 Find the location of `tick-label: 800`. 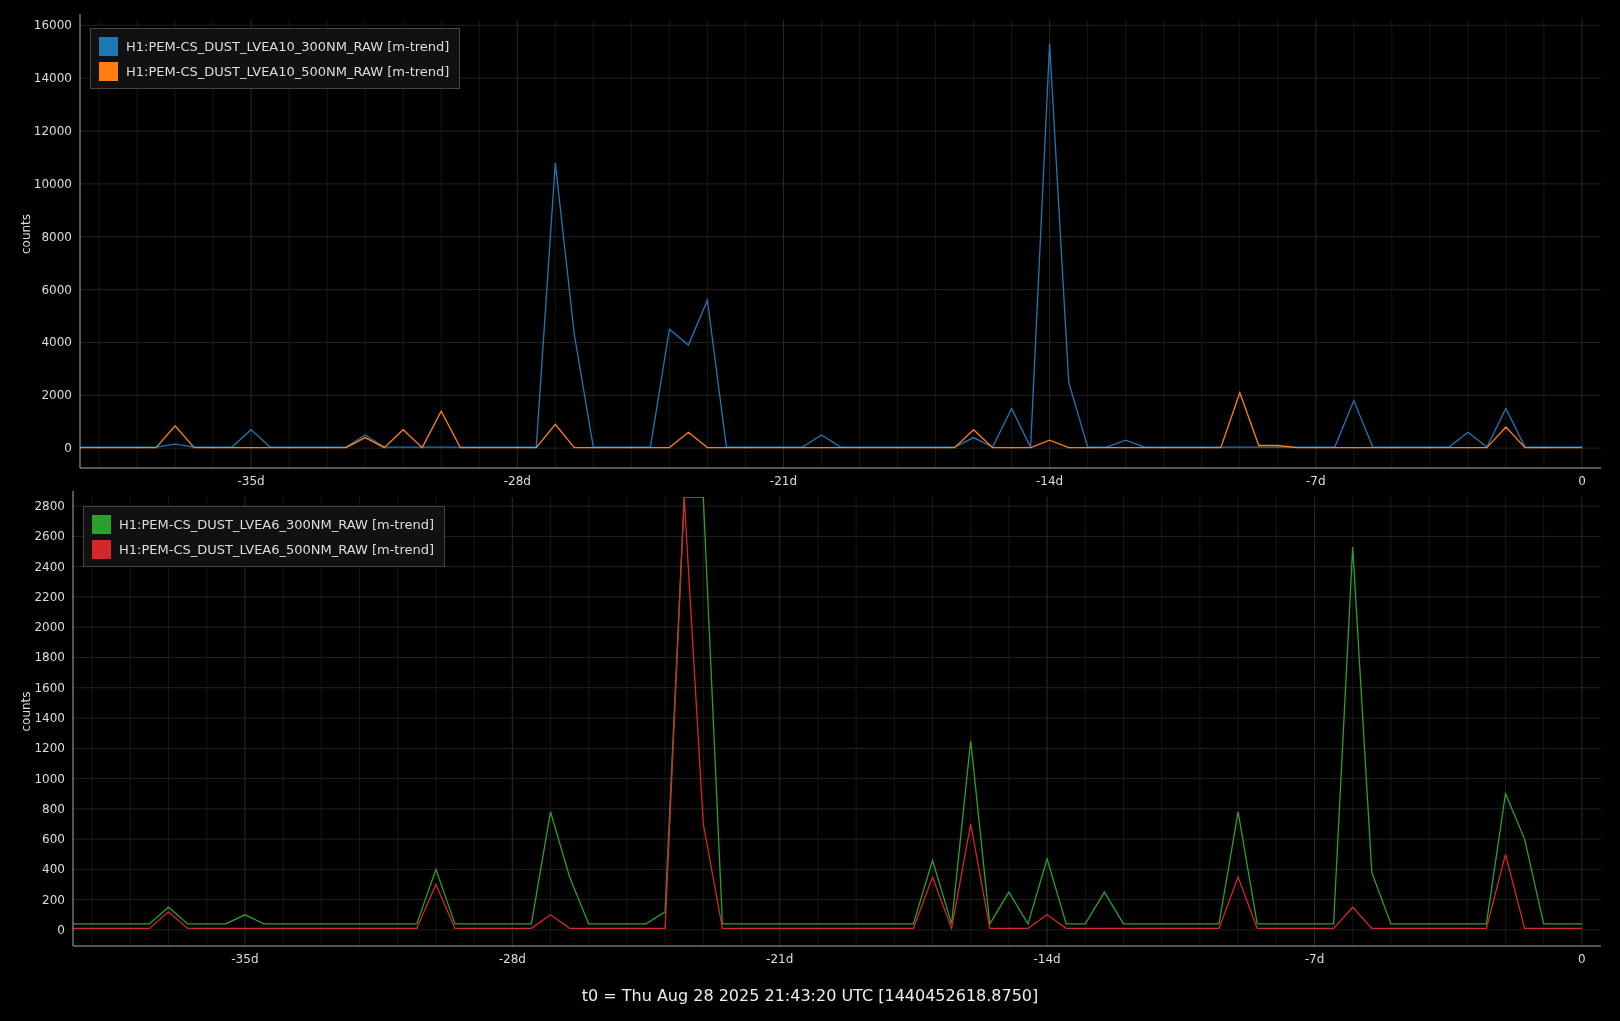

tick-label: 800 is located at coordinates (53, 808).